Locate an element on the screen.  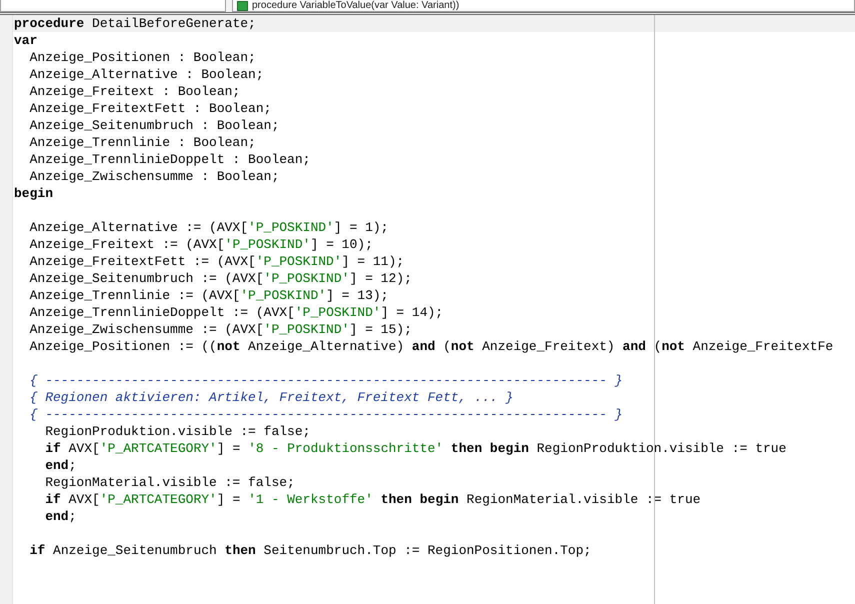
code-line: begin is located at coordinates (33, 193).